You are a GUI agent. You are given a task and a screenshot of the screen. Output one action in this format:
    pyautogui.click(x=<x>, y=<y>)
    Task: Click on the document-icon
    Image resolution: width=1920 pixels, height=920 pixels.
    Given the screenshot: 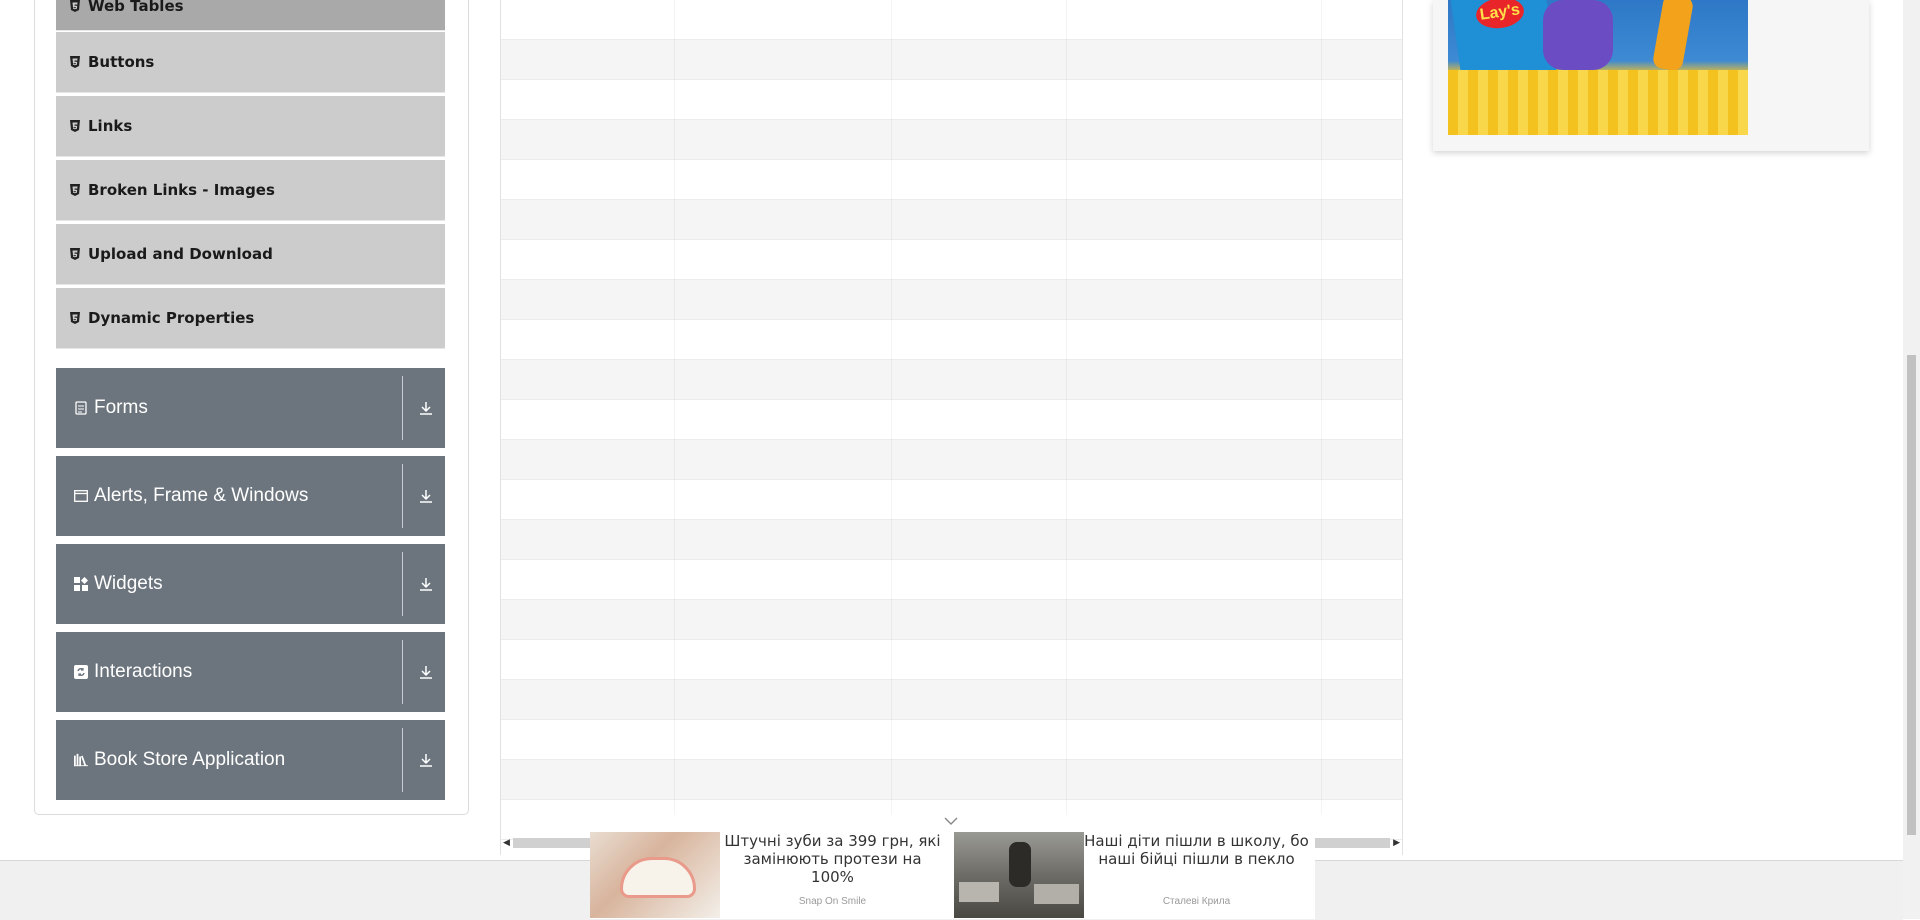 What is the action you would take?
    pyautogui.click(x=81, y=408)
    